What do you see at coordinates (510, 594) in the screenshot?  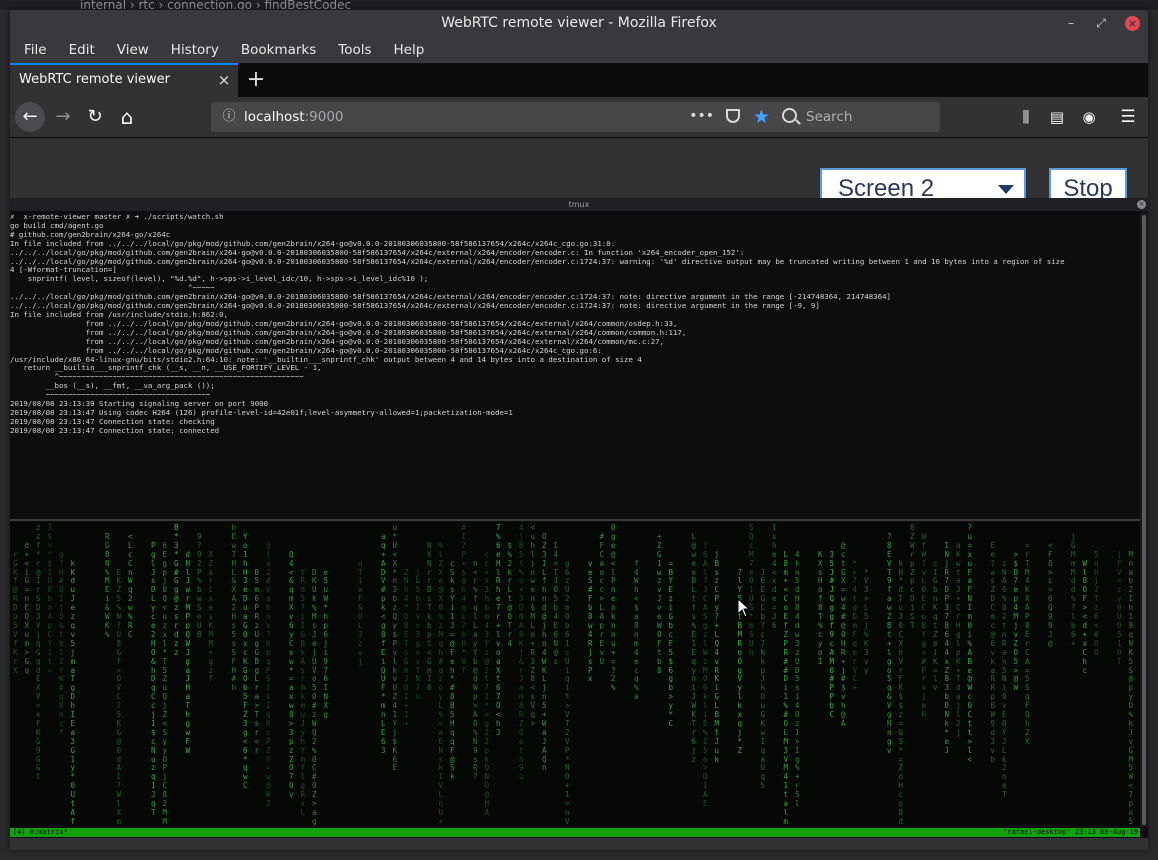 I see `matrix-column: $ % 2 k r L t @ 0 T r 4` at bounding box center [510, 594].